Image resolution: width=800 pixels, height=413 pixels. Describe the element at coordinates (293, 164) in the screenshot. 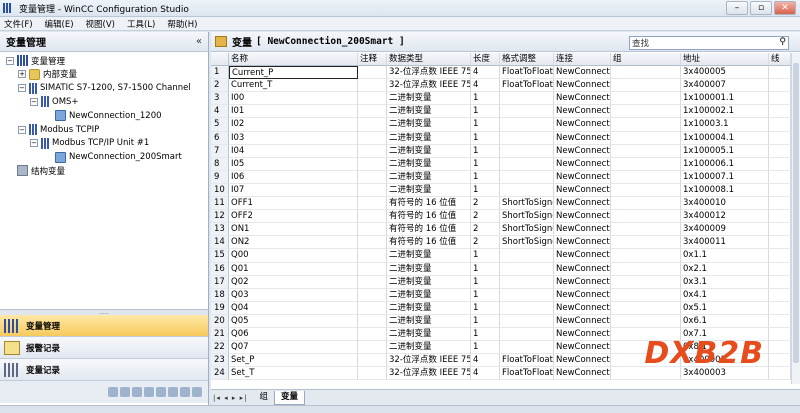

I see `name-cell: I05` at that location.